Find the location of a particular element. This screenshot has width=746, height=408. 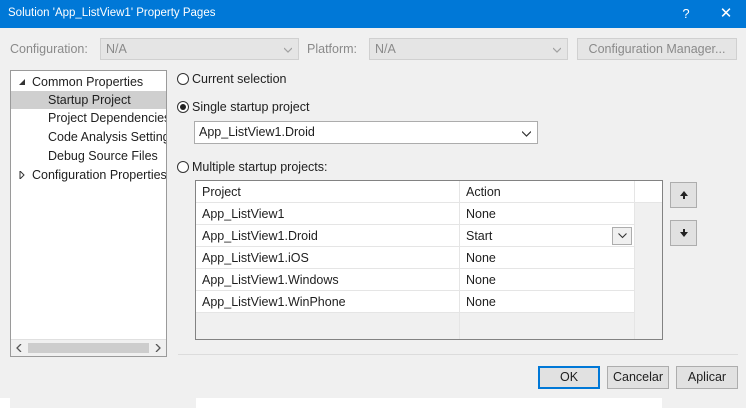

tree-horizontal-scrollbar is located at coordinates (88, 347).